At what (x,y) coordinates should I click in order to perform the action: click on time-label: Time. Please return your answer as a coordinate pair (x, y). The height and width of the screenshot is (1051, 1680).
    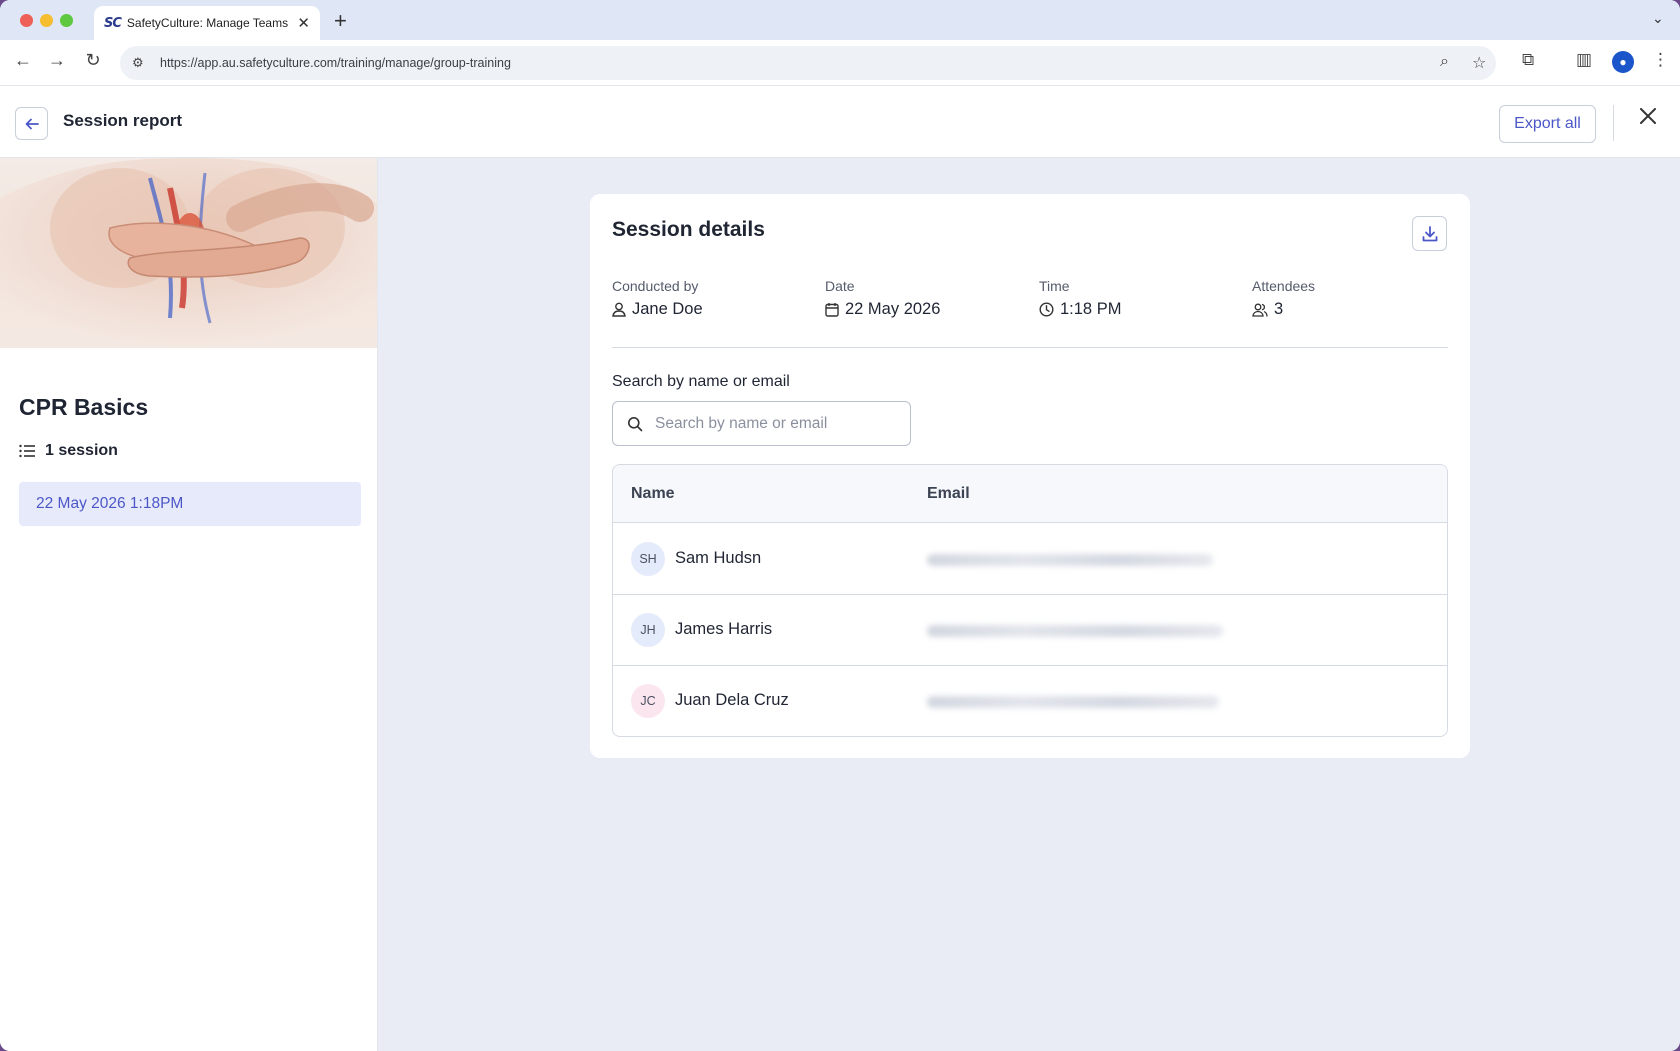
    Looking at the image, I should click on (1054, 286).